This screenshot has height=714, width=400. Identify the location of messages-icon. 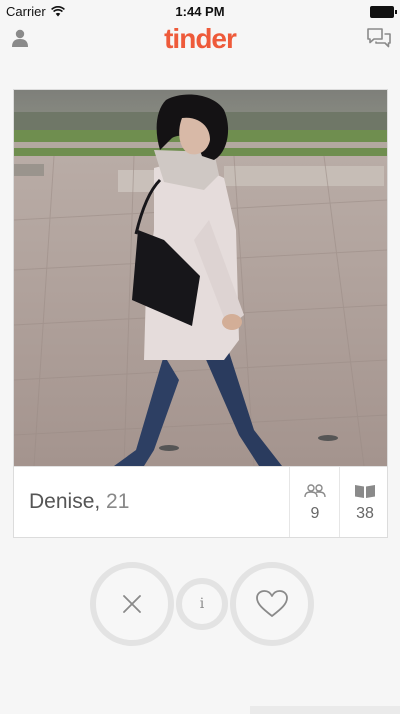
(379, 38).